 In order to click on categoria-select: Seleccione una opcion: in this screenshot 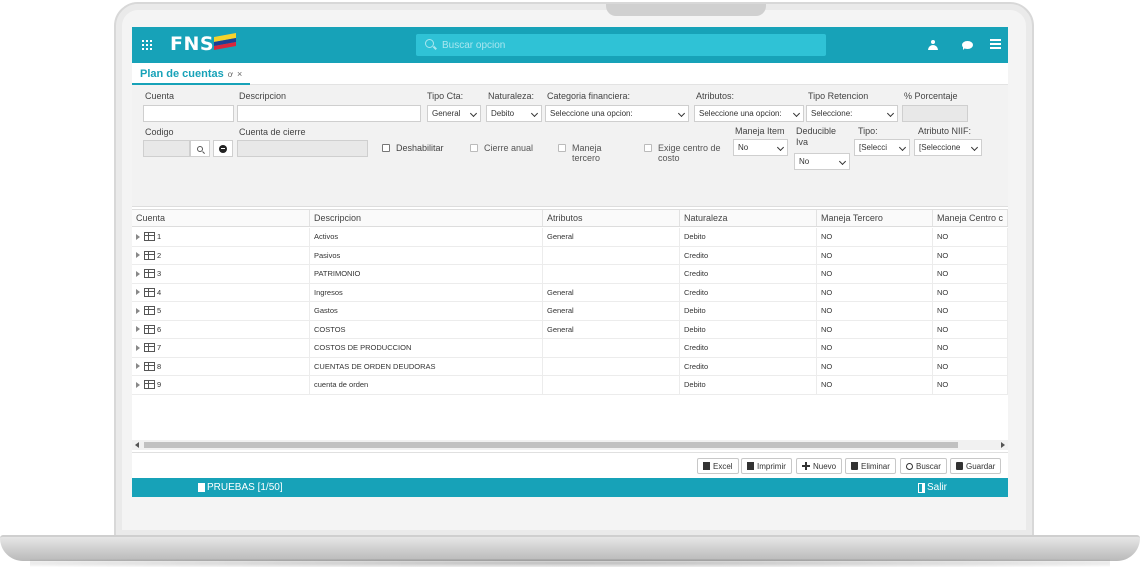, I will do `click(617, 113)`.